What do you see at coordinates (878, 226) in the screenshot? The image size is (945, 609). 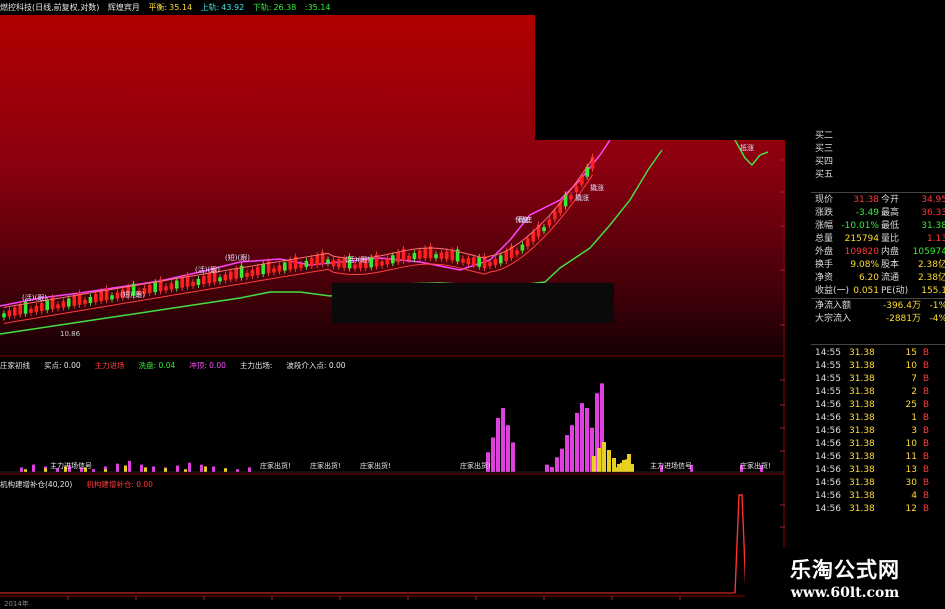 I see `quote-row: 涨幅 -10.01% 最低 31.38` at bounding box center [878, 226].